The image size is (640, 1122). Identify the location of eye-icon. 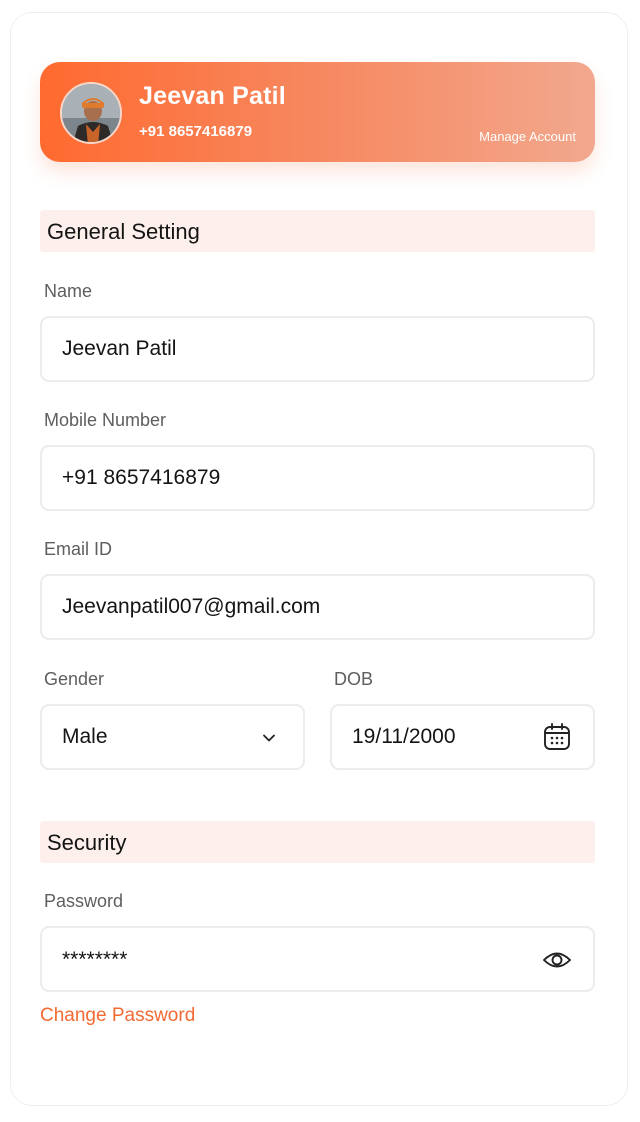
(557, 960).